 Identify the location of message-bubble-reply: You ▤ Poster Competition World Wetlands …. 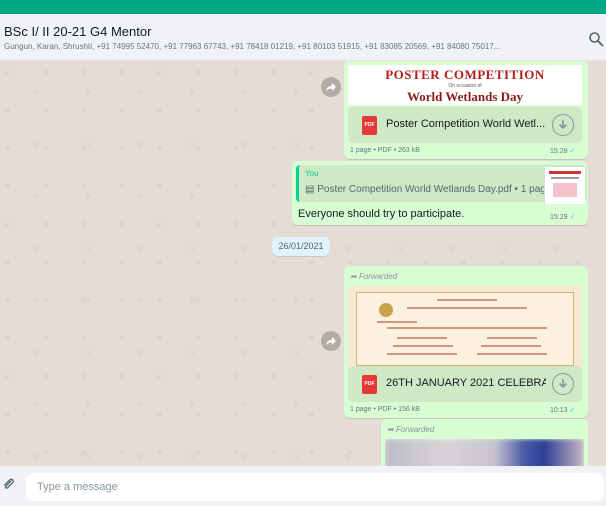
(440, 193).